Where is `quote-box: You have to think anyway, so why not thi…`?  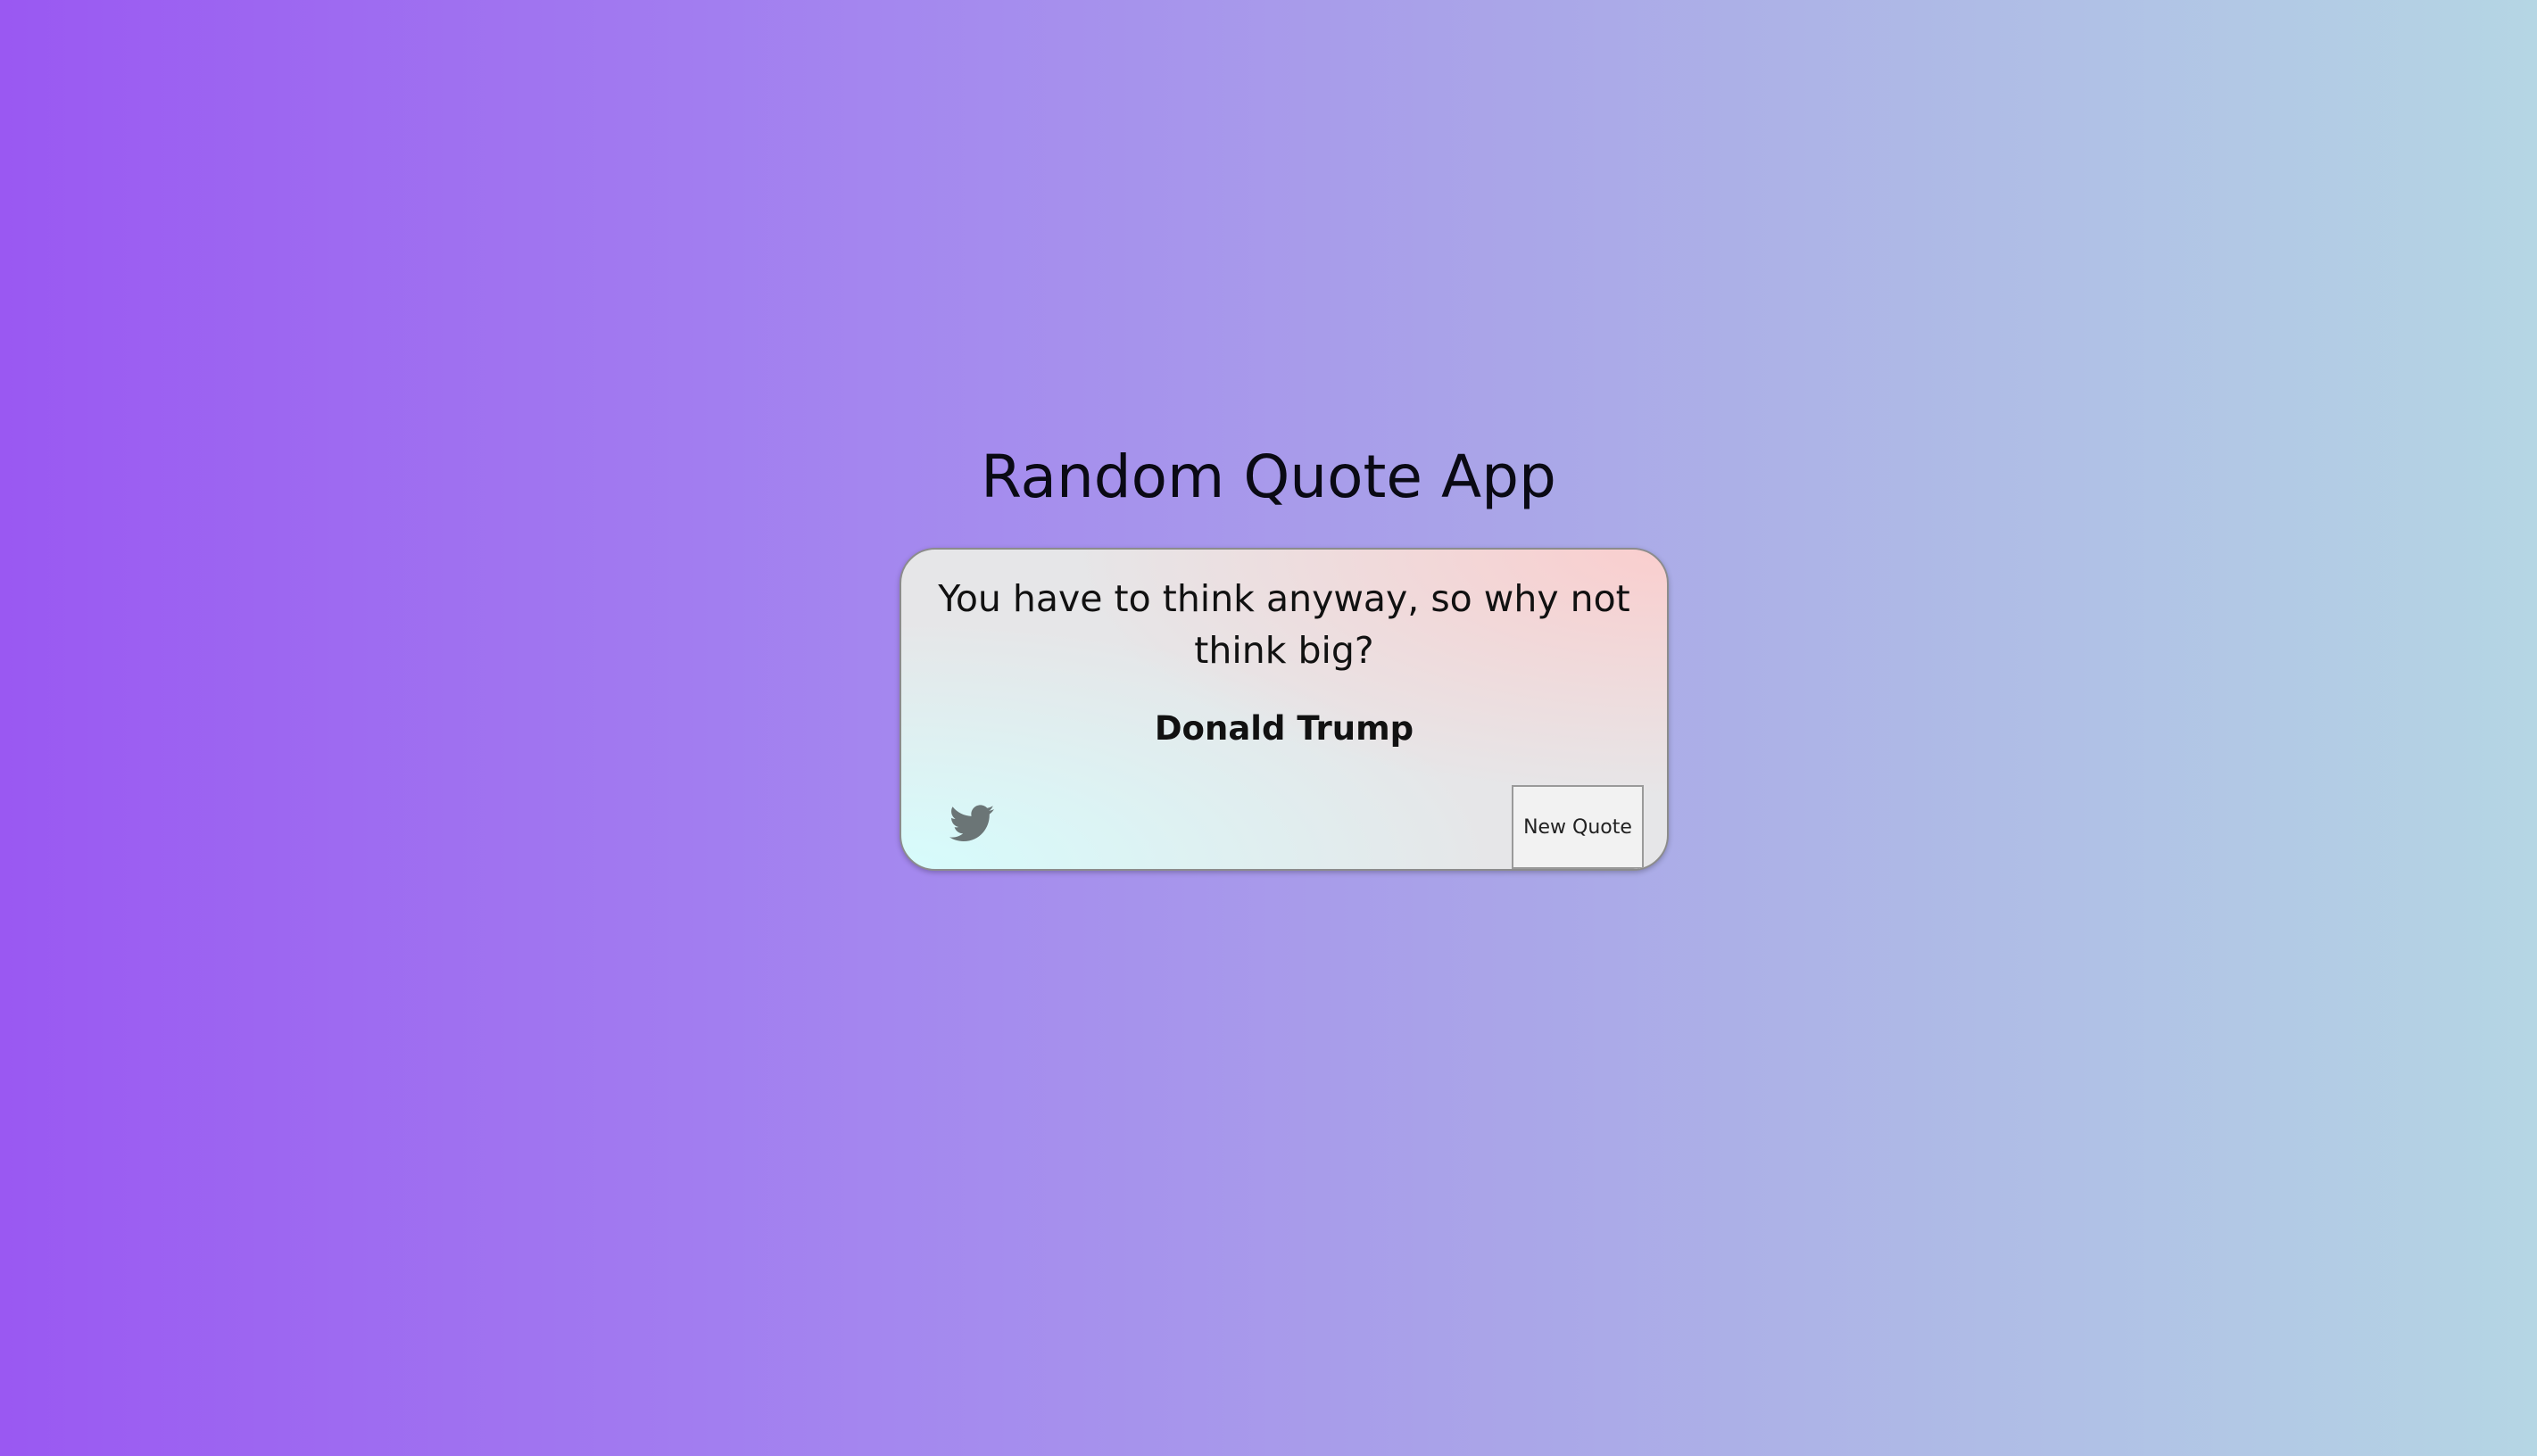 quote-box: You have to think anyway, so why not thi… is located at coordinates (1284, 710).